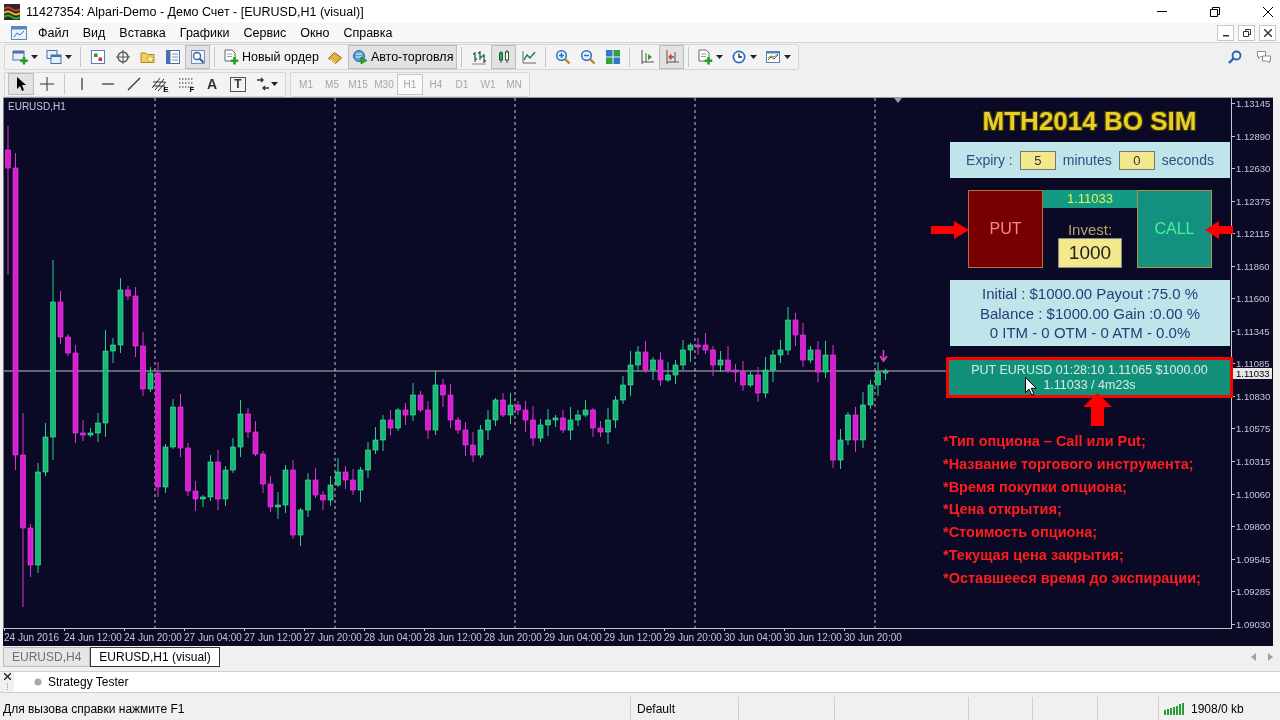 The width and height of the screenshot is (1280, 720). What do you see at coordinates (1253, 364) in the screenshot?
I see `price-label: 1.11085` at bounding box center [1253, 364].